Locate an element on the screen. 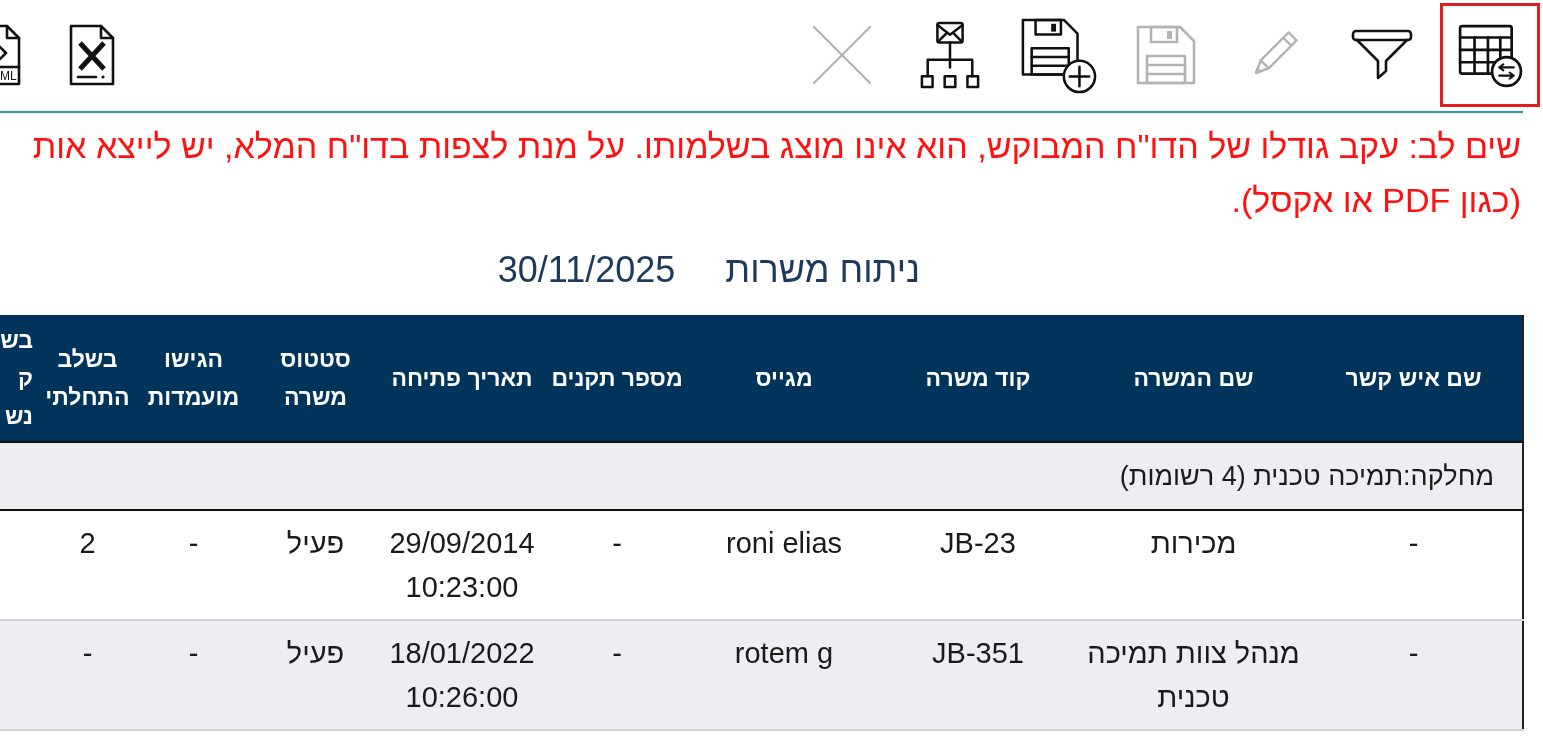  table-arrows-icon is located at coordinates (1490, 55).